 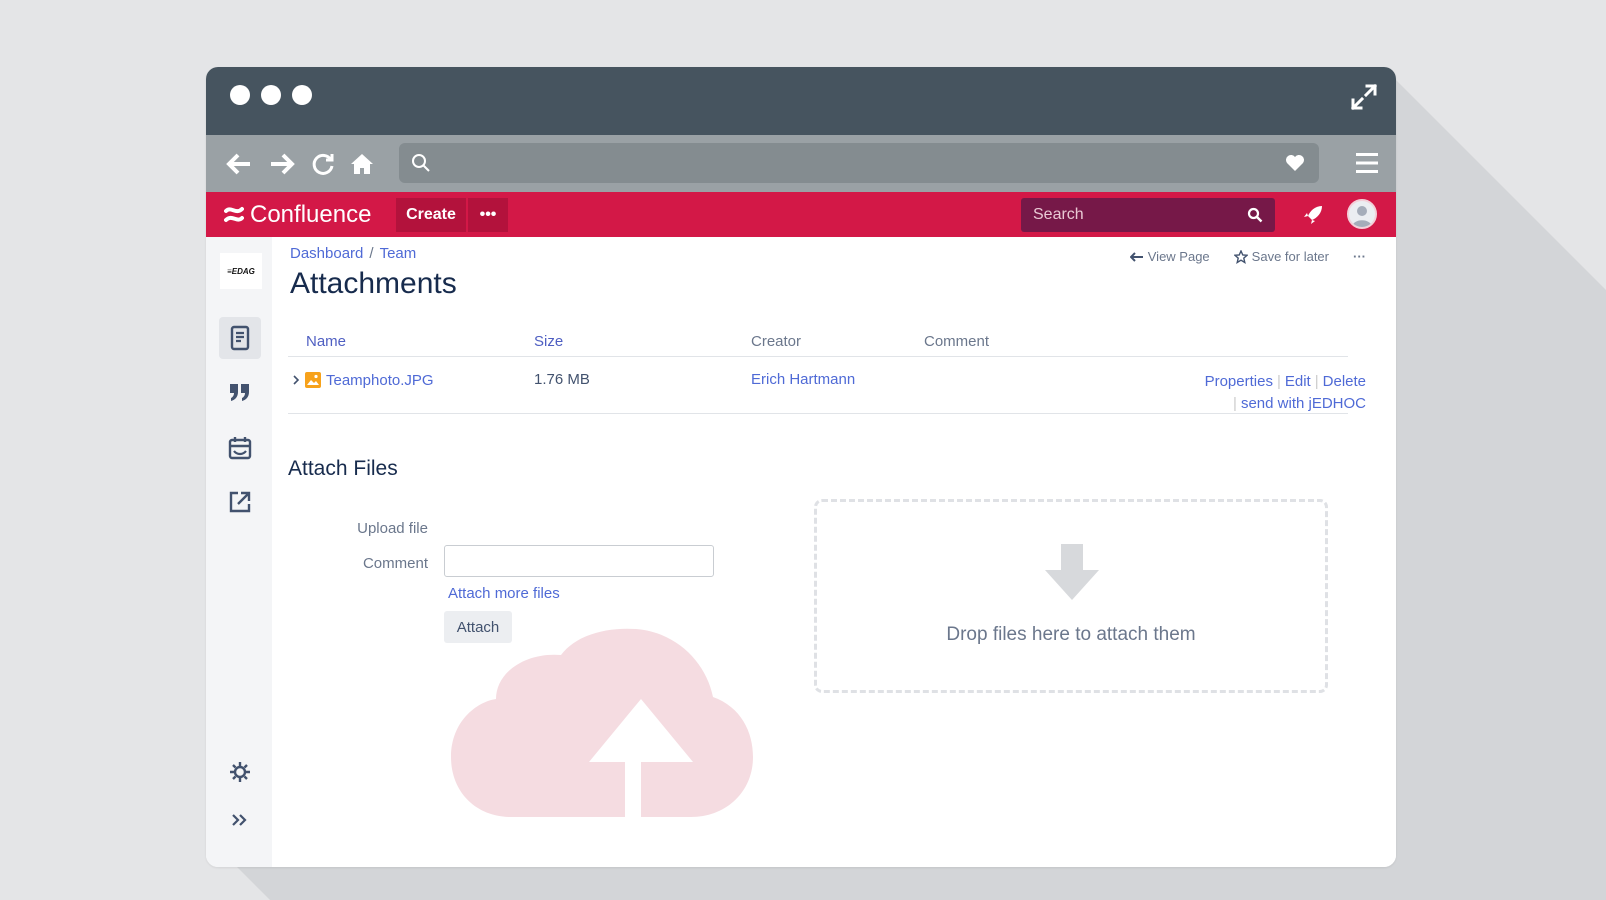 I want to click on home-icon, so click(x=362, y=164).